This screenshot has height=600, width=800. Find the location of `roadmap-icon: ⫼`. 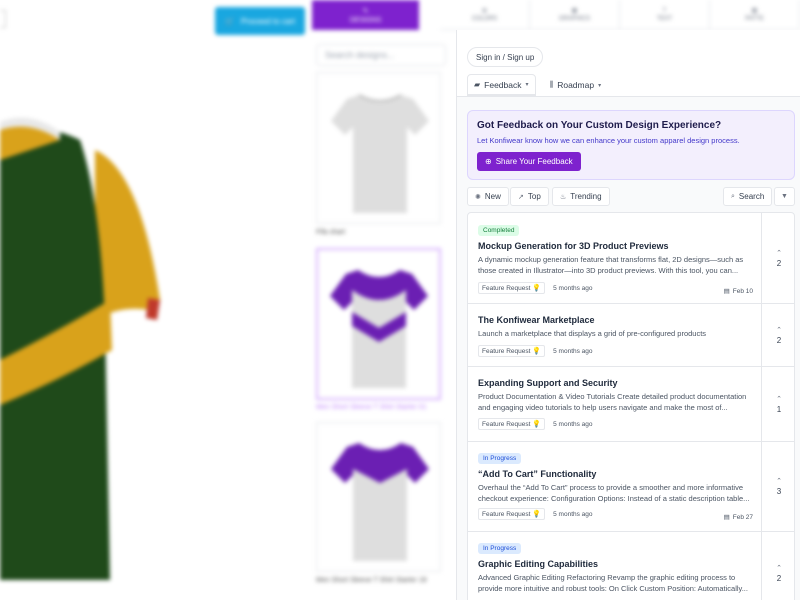

roadmap-icon: ⫼ is located at coordinates (551, 84).